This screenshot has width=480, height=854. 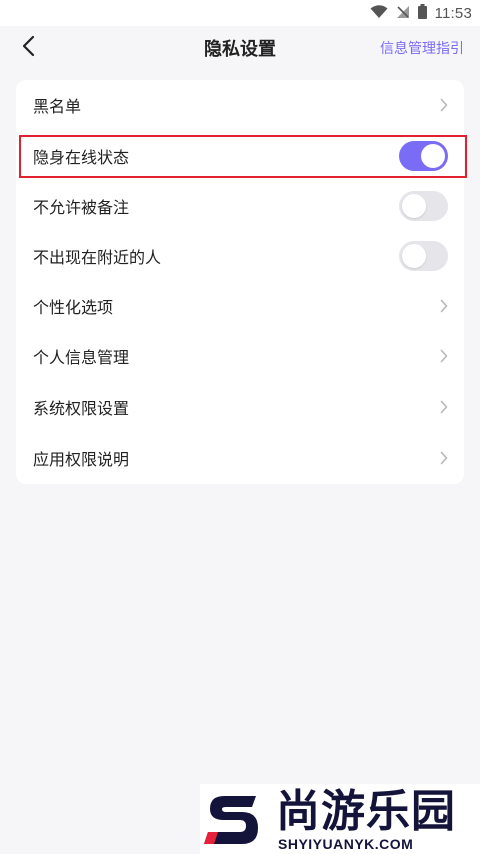 I want to click on setting-row-personalization: 个性化选项, so click(x=240, y=306).